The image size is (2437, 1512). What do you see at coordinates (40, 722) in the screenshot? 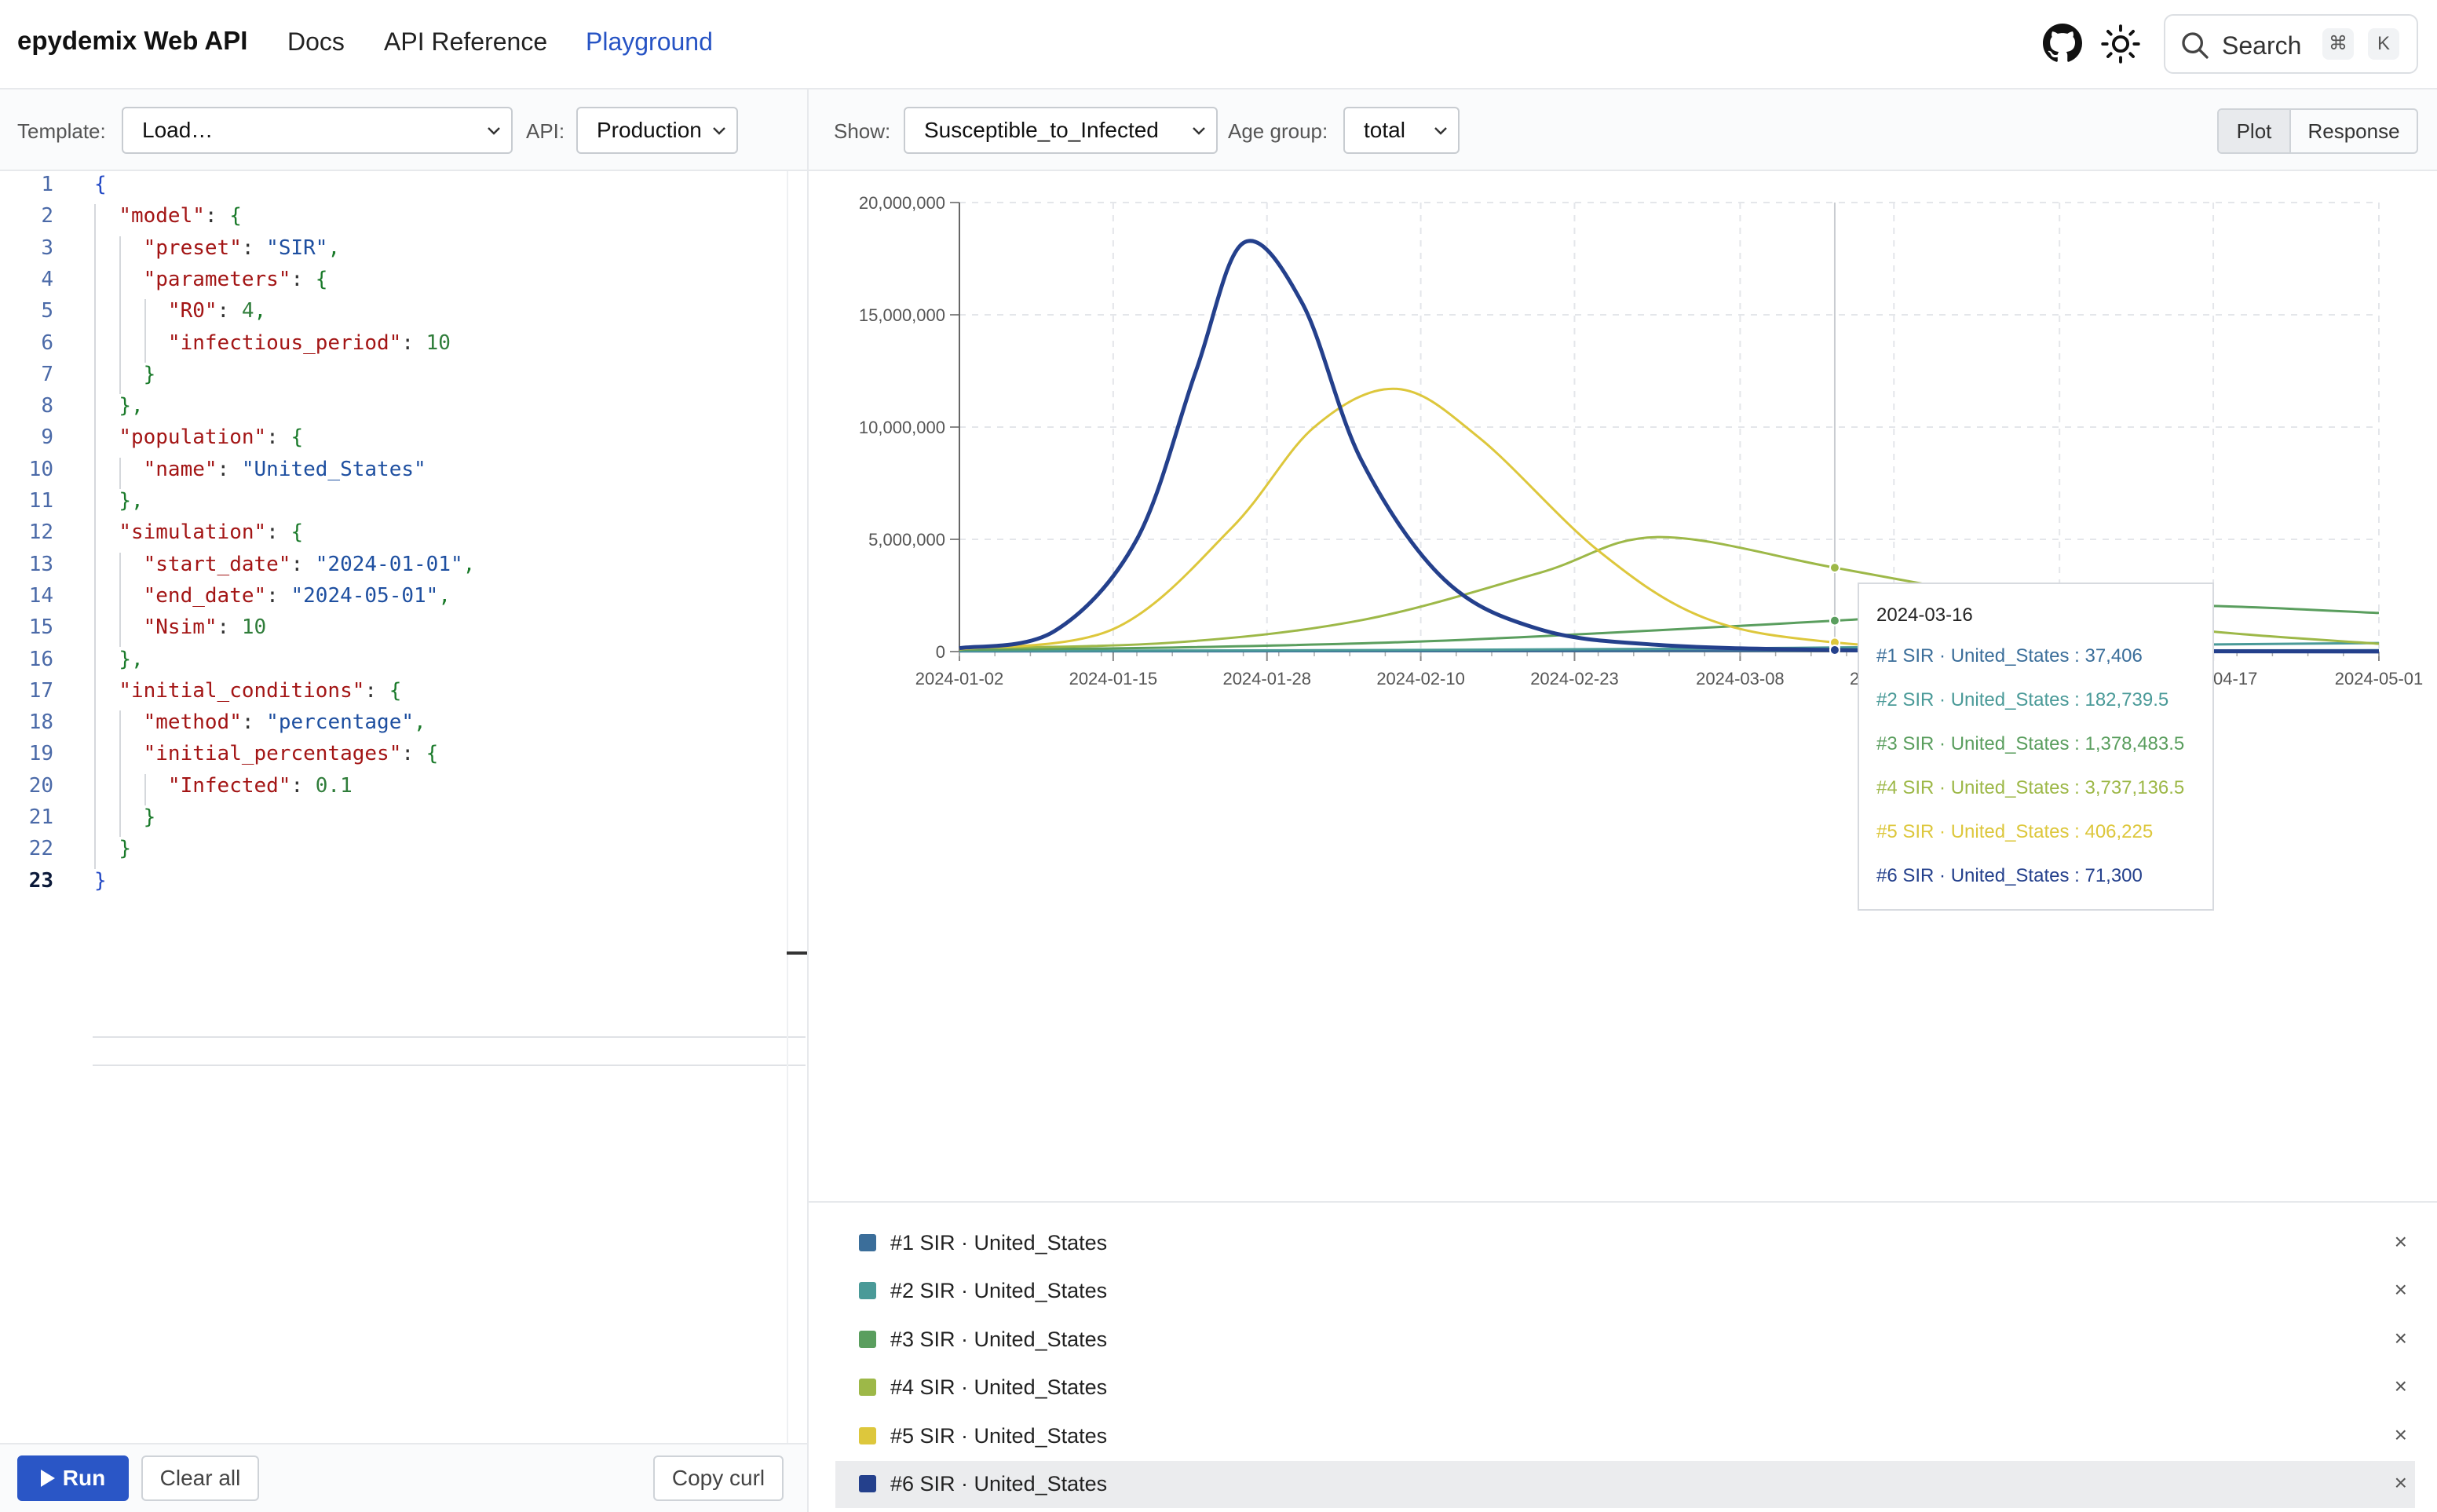
I see `line-number: 18` at bounding box center [40, 722].